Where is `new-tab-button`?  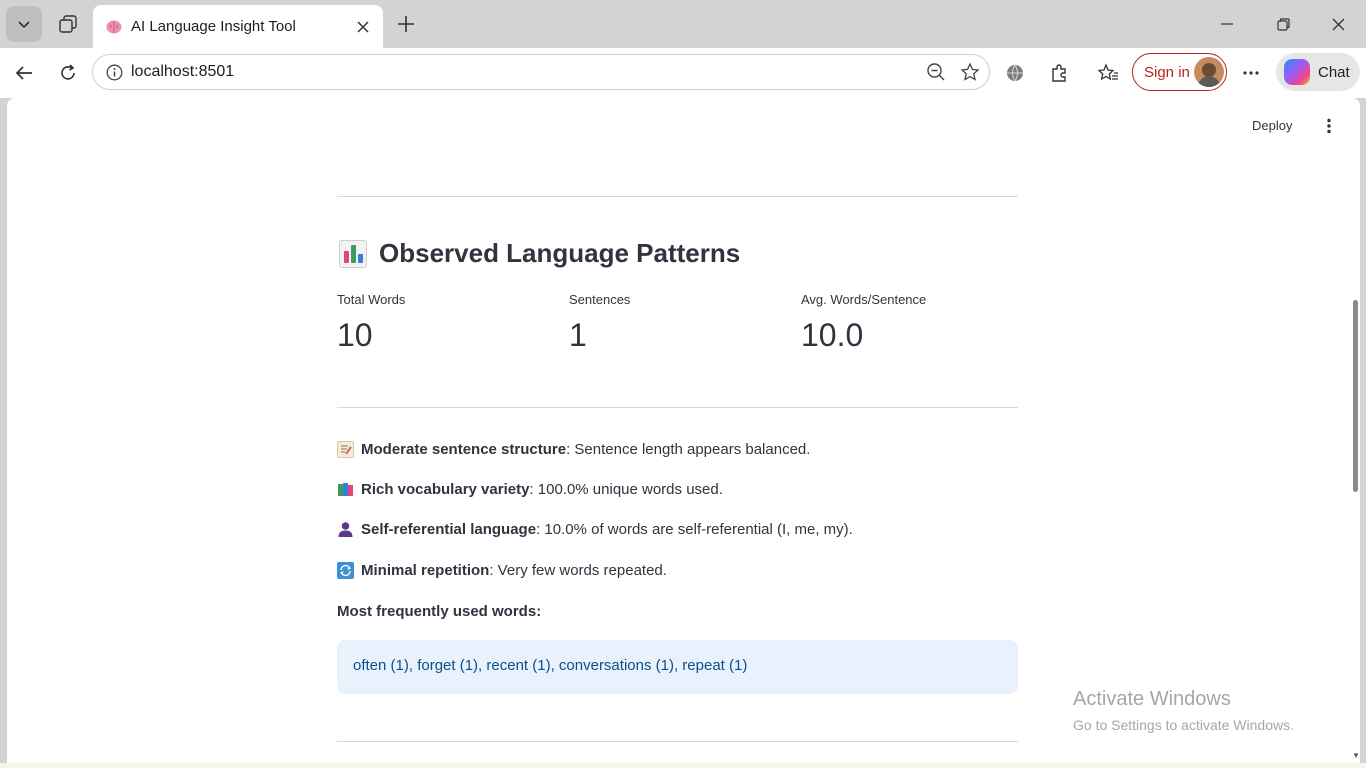
new-tab-button is located at coordinates (406, 24).